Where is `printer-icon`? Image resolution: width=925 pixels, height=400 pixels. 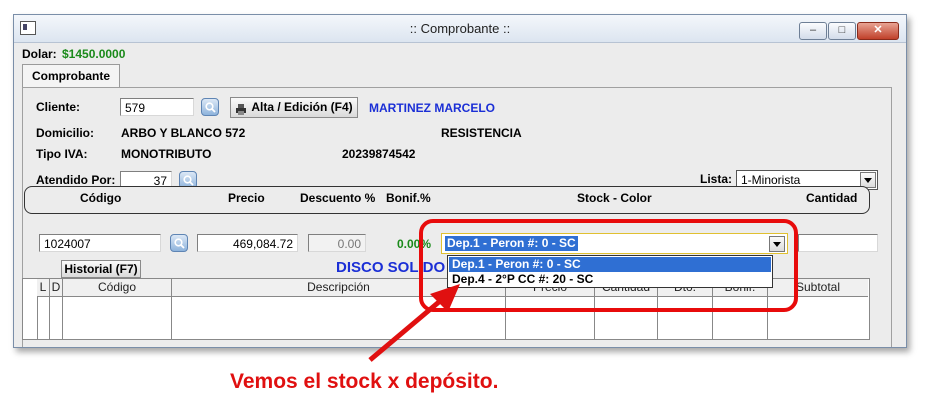 printer-icon is located at coordinates (241, 108).